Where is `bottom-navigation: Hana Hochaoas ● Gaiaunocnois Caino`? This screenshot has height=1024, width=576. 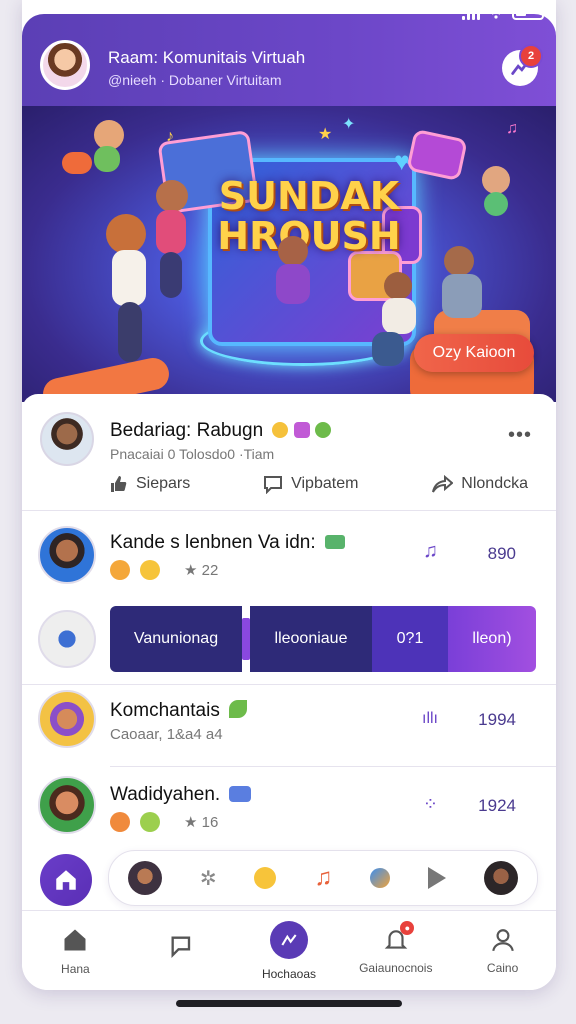
bottom-navigation: Hana Hochaoas ● Gaiaunocnois Caino is located at coordinates (289, 950).